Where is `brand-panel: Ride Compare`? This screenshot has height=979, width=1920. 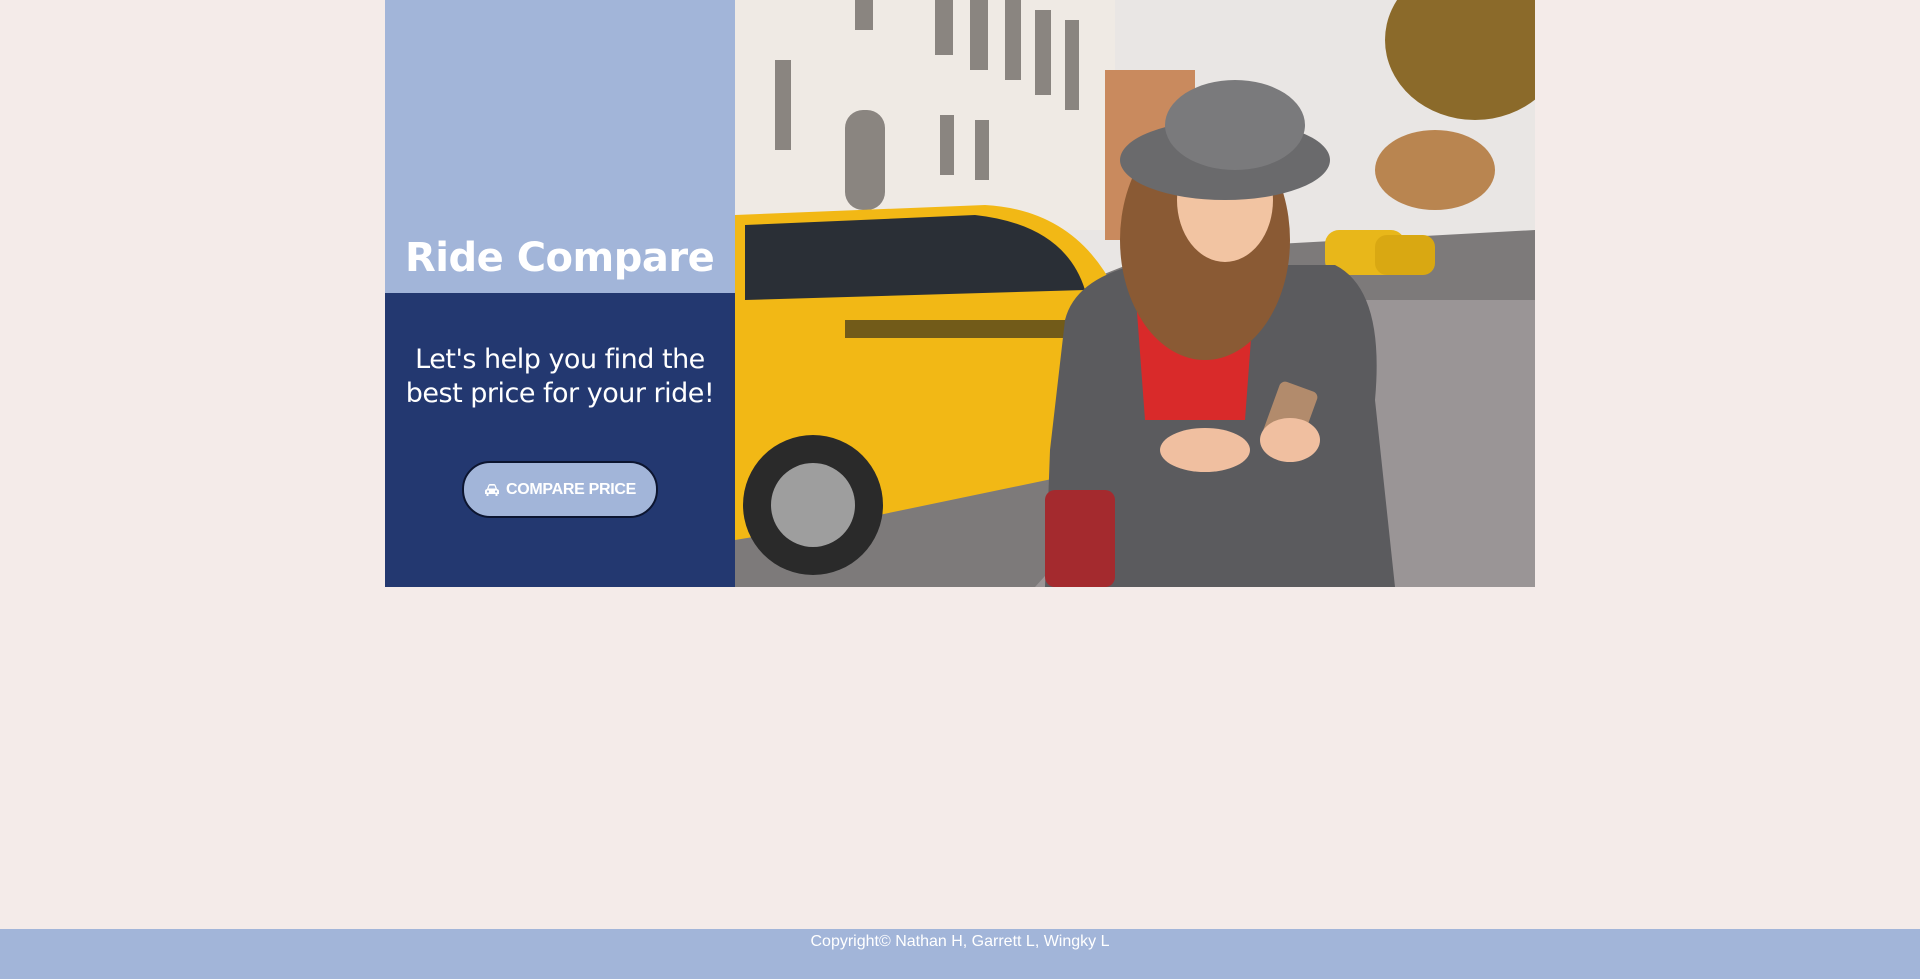
brand-panel: Ride Compare is located at coordinates (560, 146).